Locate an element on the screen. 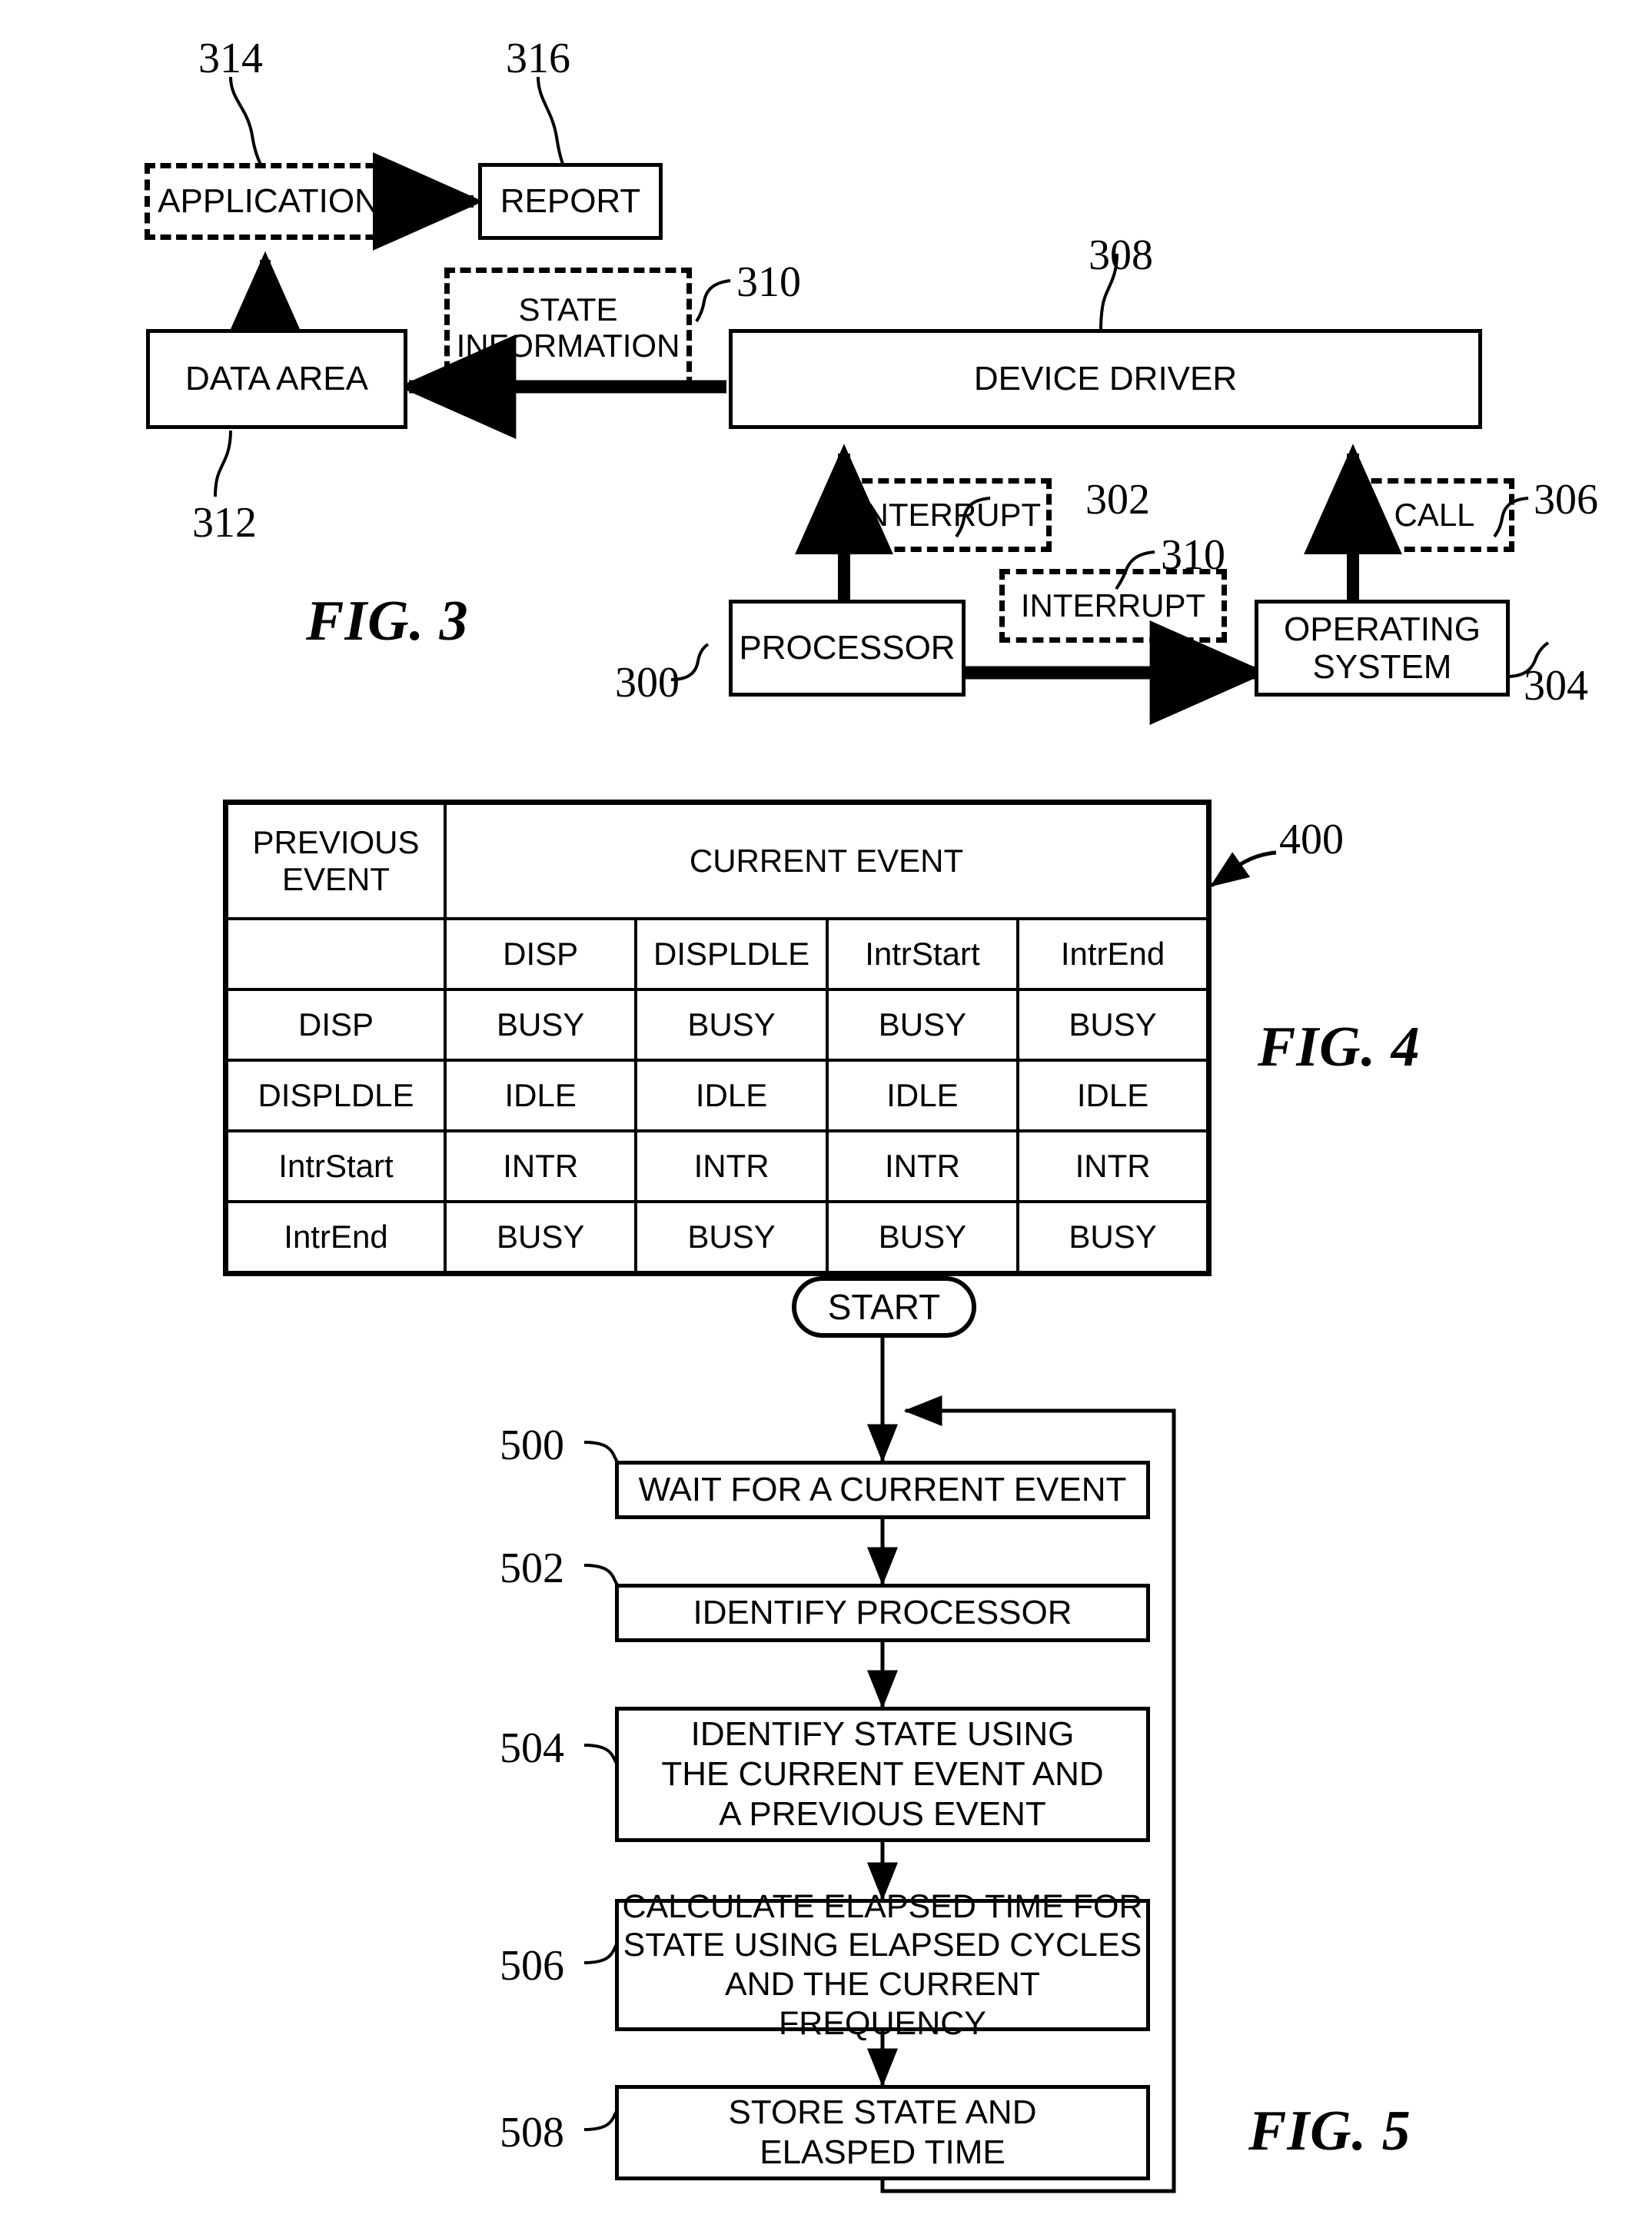 The width and height of the screenshot is (1652, 2218). ref-302: 302 is located at coordinates (1117, 500).